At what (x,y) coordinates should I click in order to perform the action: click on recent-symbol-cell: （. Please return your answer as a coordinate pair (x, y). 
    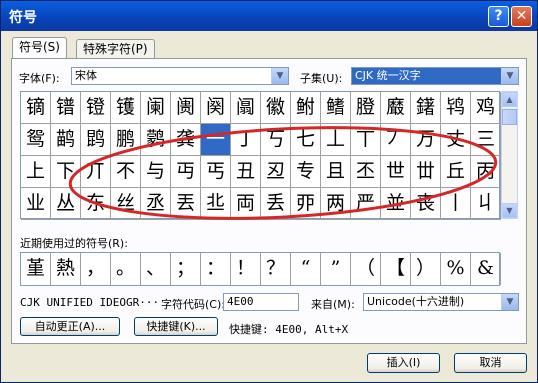
    Looking at the image, I should click on (366, 269).